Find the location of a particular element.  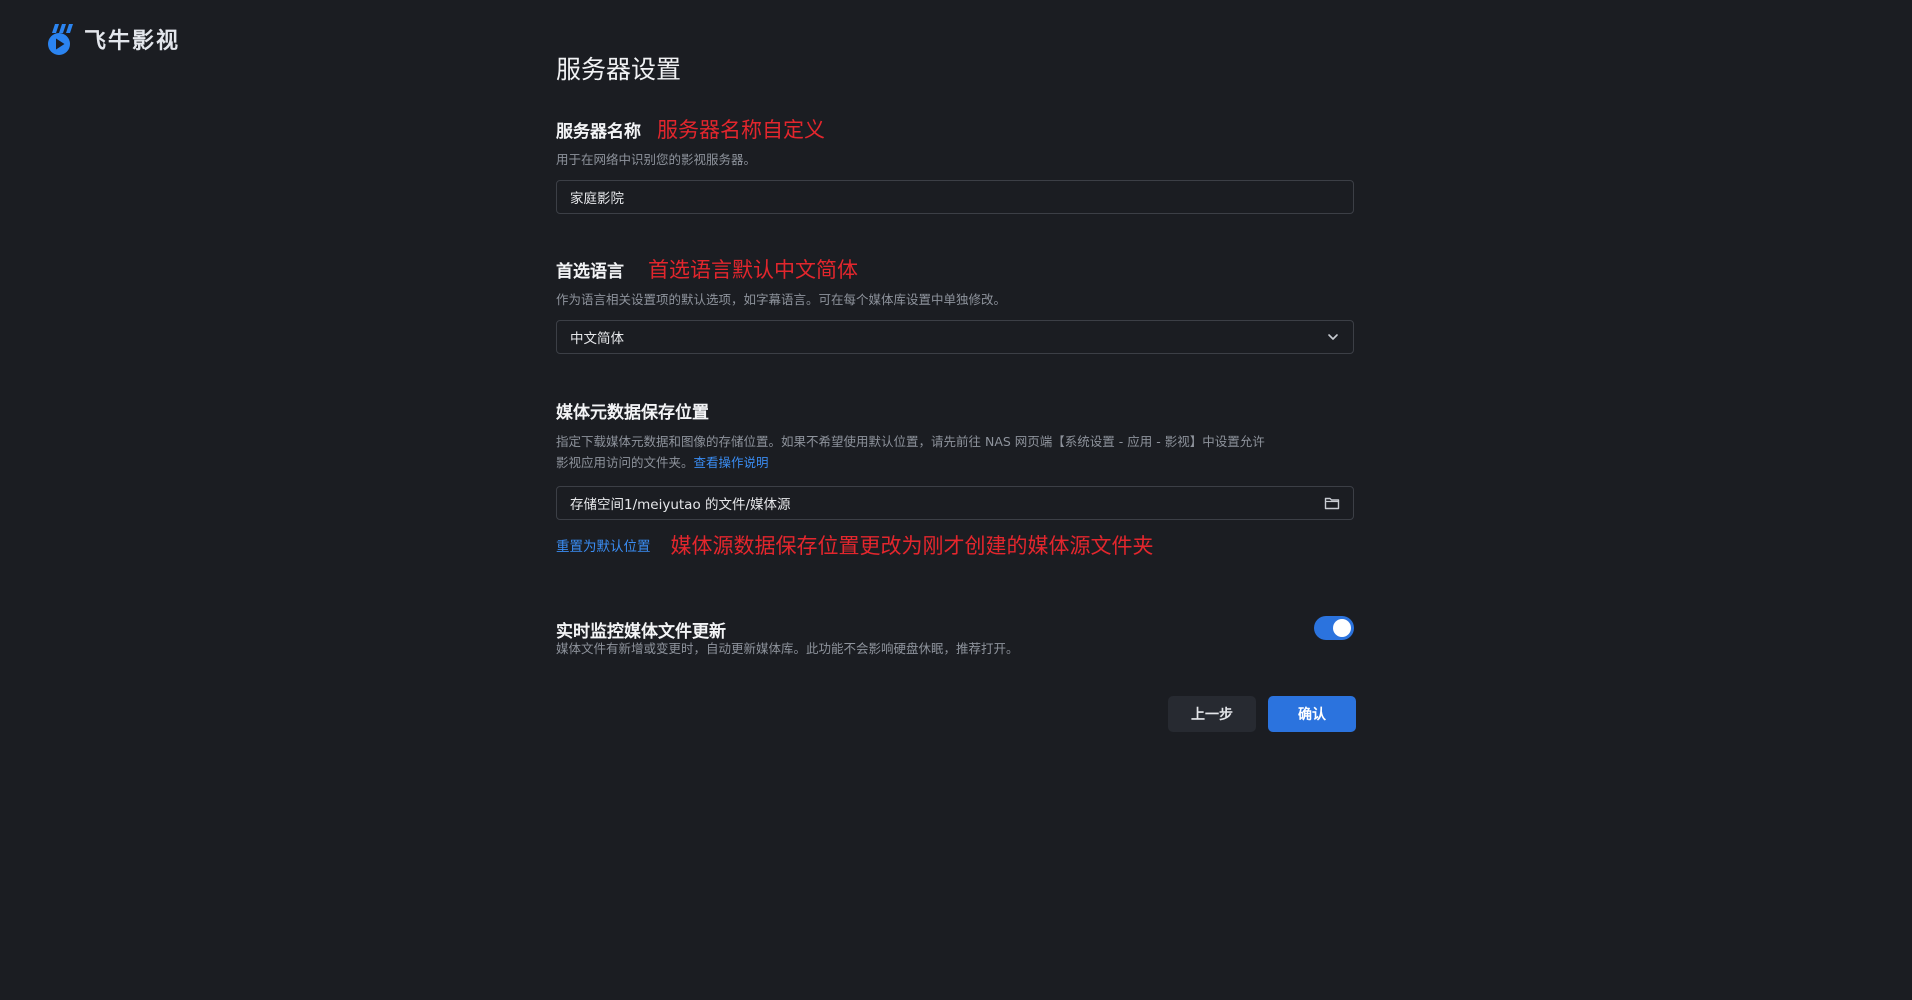

server-name-description: 用于在网络中识别您的影视服务器。 is located at coordinates (656, 159).